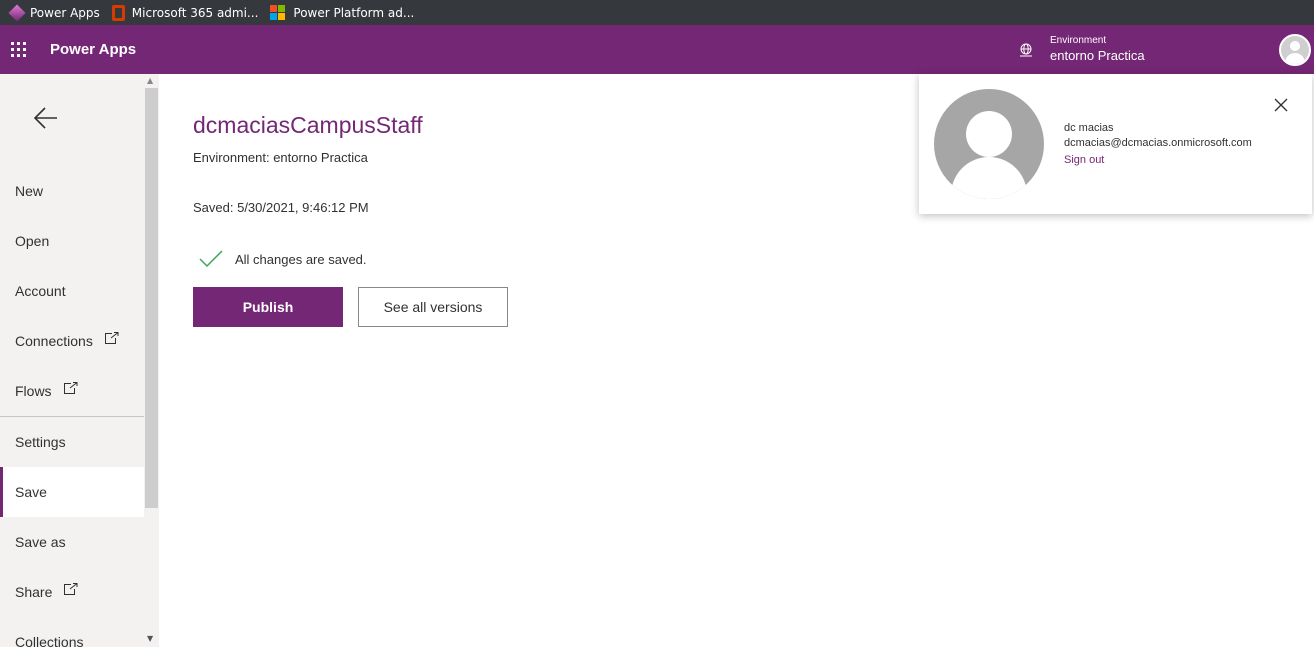 This screenshot has width=1314, height=667. Describe the element at coordinates (49, 642) in the screenshot. I see `nav-item-label: Collections` at that location.